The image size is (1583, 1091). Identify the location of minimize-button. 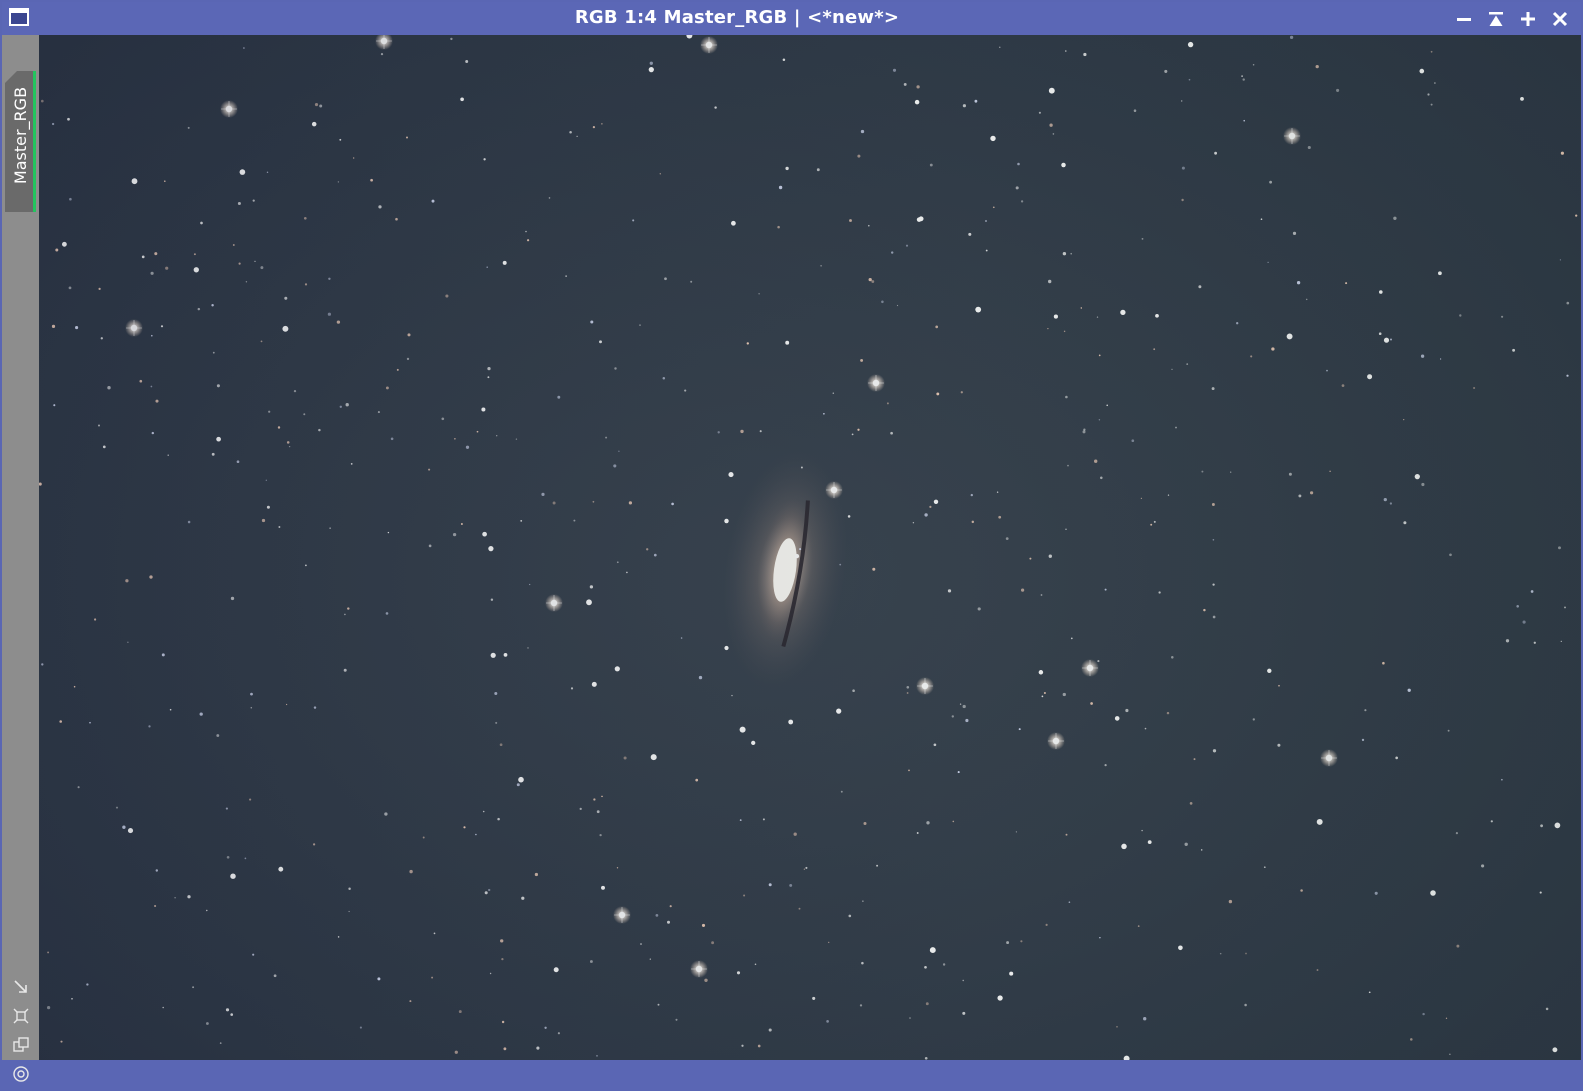
(1464, 19).